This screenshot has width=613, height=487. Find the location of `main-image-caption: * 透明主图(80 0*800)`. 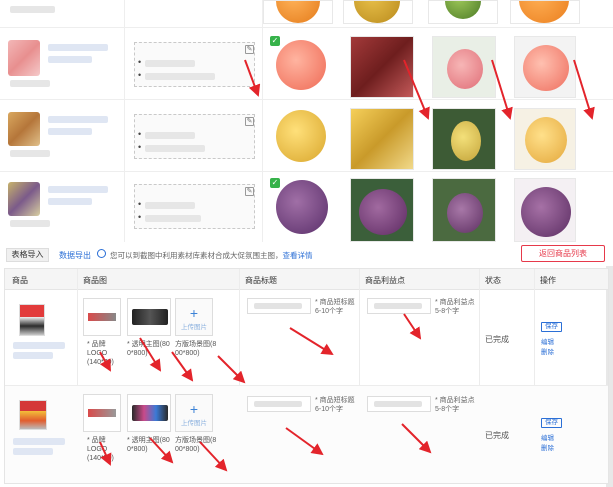

main-image-caption: * 透明主图(80 0*800) is located at coordinates (148, 349).